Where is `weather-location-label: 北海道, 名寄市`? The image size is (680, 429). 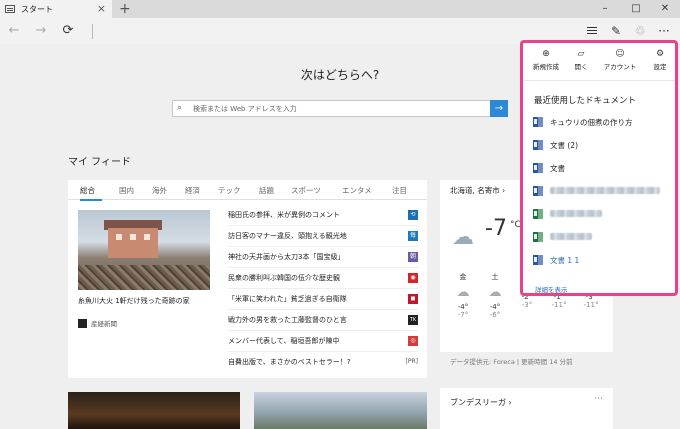 weather-location-label: 北海道, 名寄市 is located at coordinates (475, 190).